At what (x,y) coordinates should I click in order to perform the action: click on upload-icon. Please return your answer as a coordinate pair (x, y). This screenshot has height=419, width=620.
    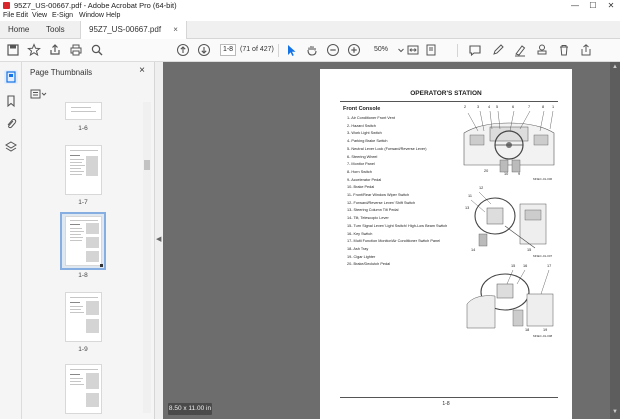
    Looking at the image, I should click on (55, 50).